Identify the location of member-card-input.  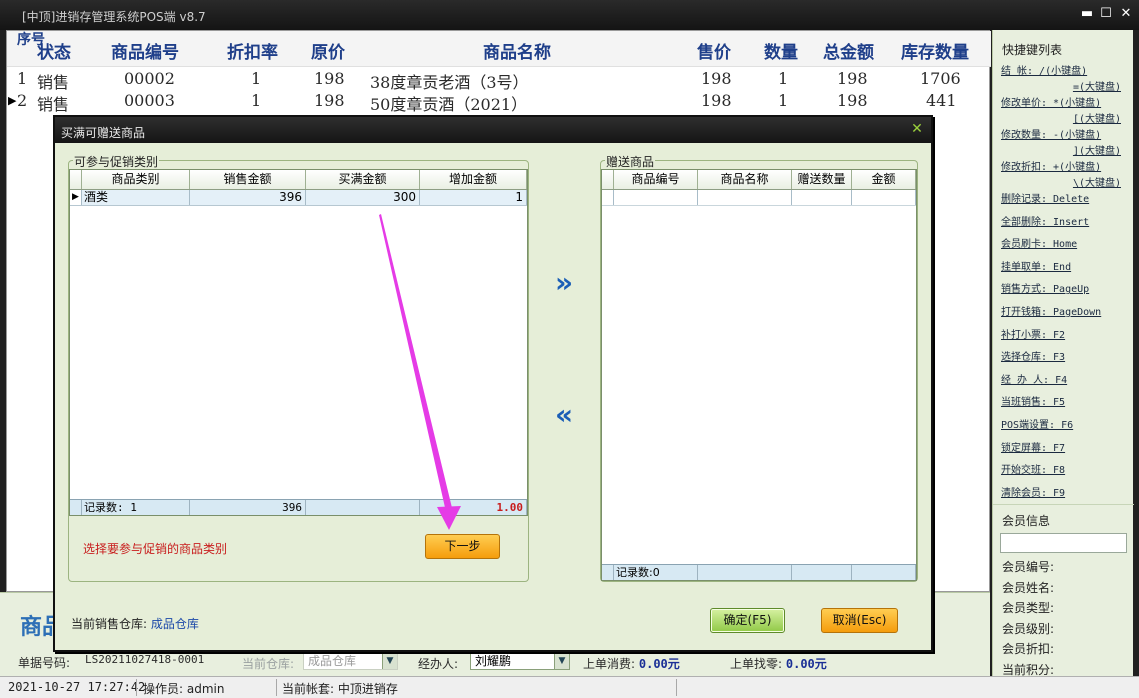
(1063, 543).